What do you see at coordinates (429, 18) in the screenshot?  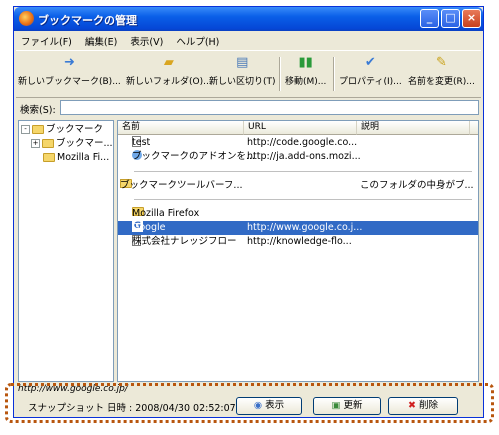 I see `minimize-button: _` at bounding box center [429, 18].